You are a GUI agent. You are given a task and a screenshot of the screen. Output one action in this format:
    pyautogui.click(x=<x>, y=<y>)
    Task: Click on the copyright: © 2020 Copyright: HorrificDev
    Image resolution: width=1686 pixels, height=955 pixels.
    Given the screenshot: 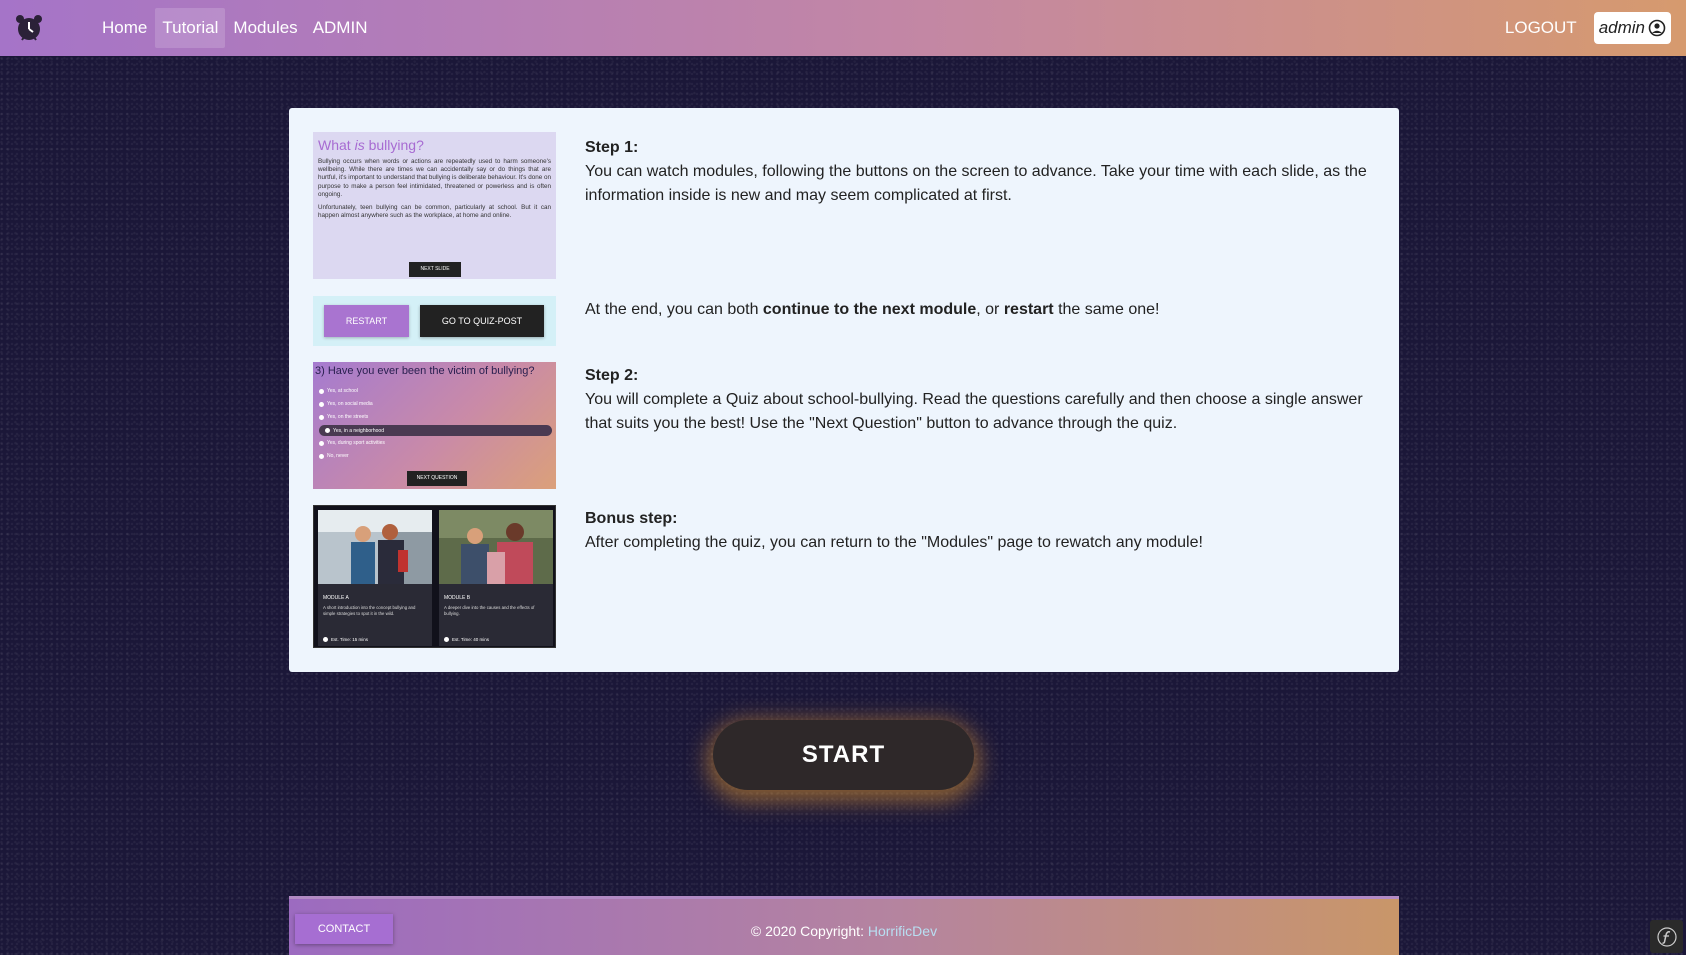 What is the action you would take?
    pyautogui.click(x=844, y=931)
    